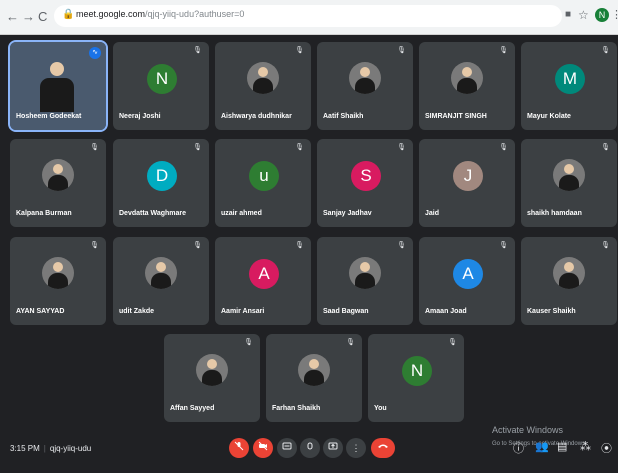 This screenshot has height=473, width=618. Describe the element at coordinates (416, 378) in the screenshot. I see `participant-tile: N 🎙 You` at that location.